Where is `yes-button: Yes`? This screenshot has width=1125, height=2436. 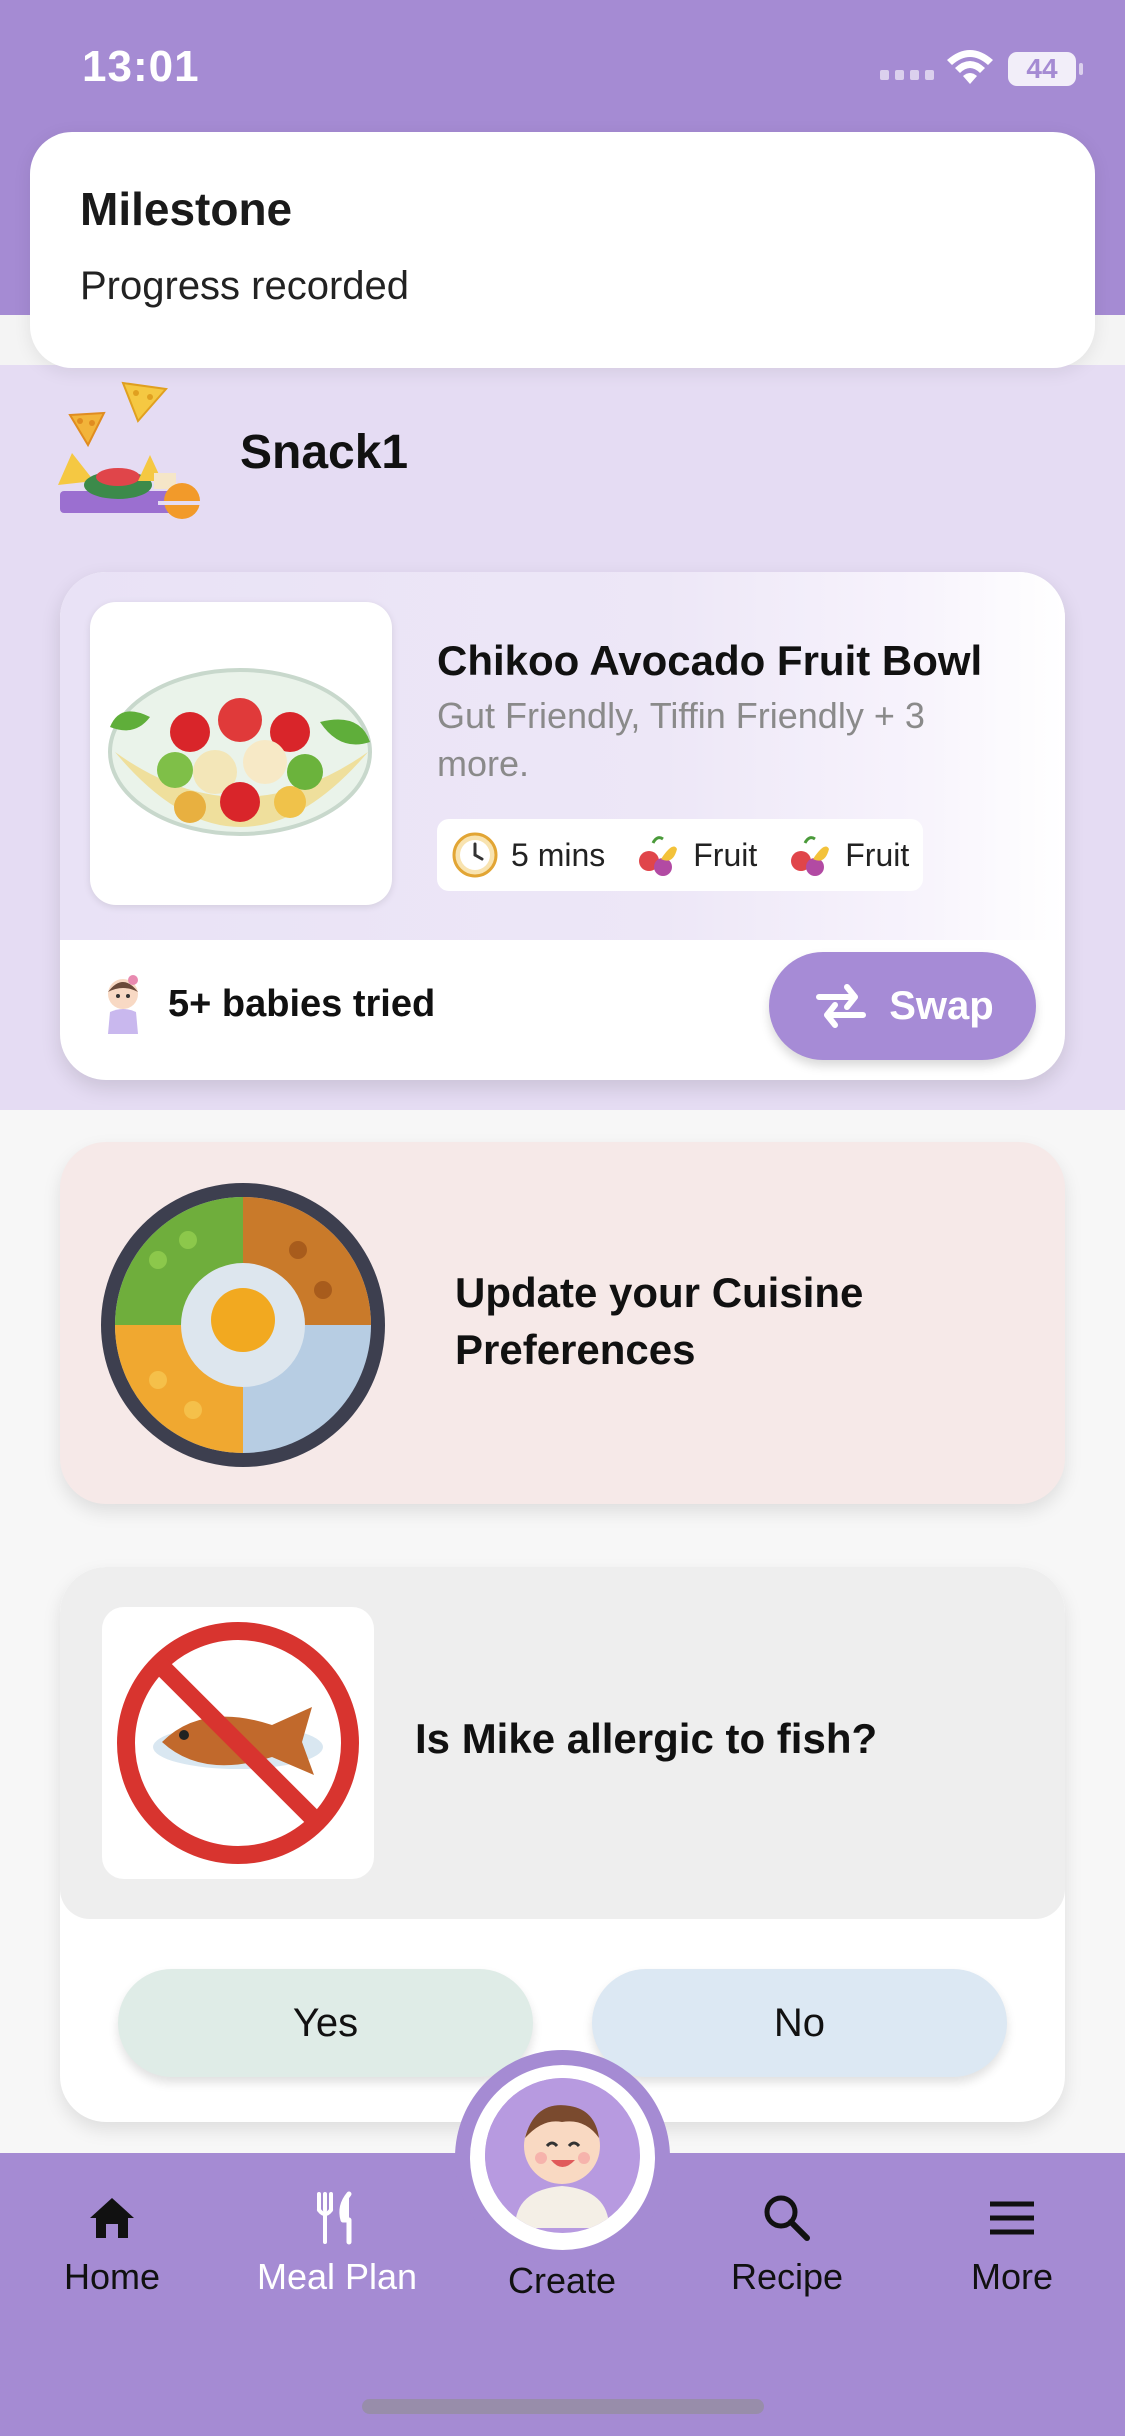
yes-button: Yes is located at coordinates (325, 2023).